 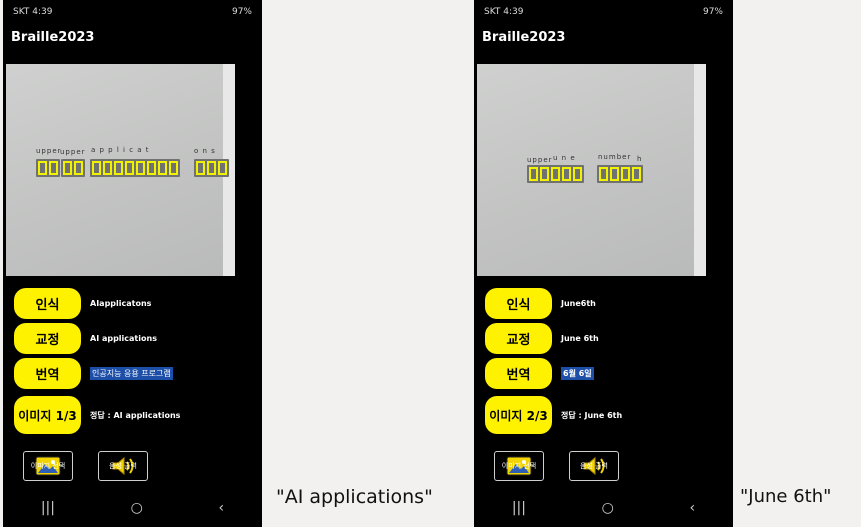 I want to click on caption-1: "AI applications", so click(x=354, y=497).